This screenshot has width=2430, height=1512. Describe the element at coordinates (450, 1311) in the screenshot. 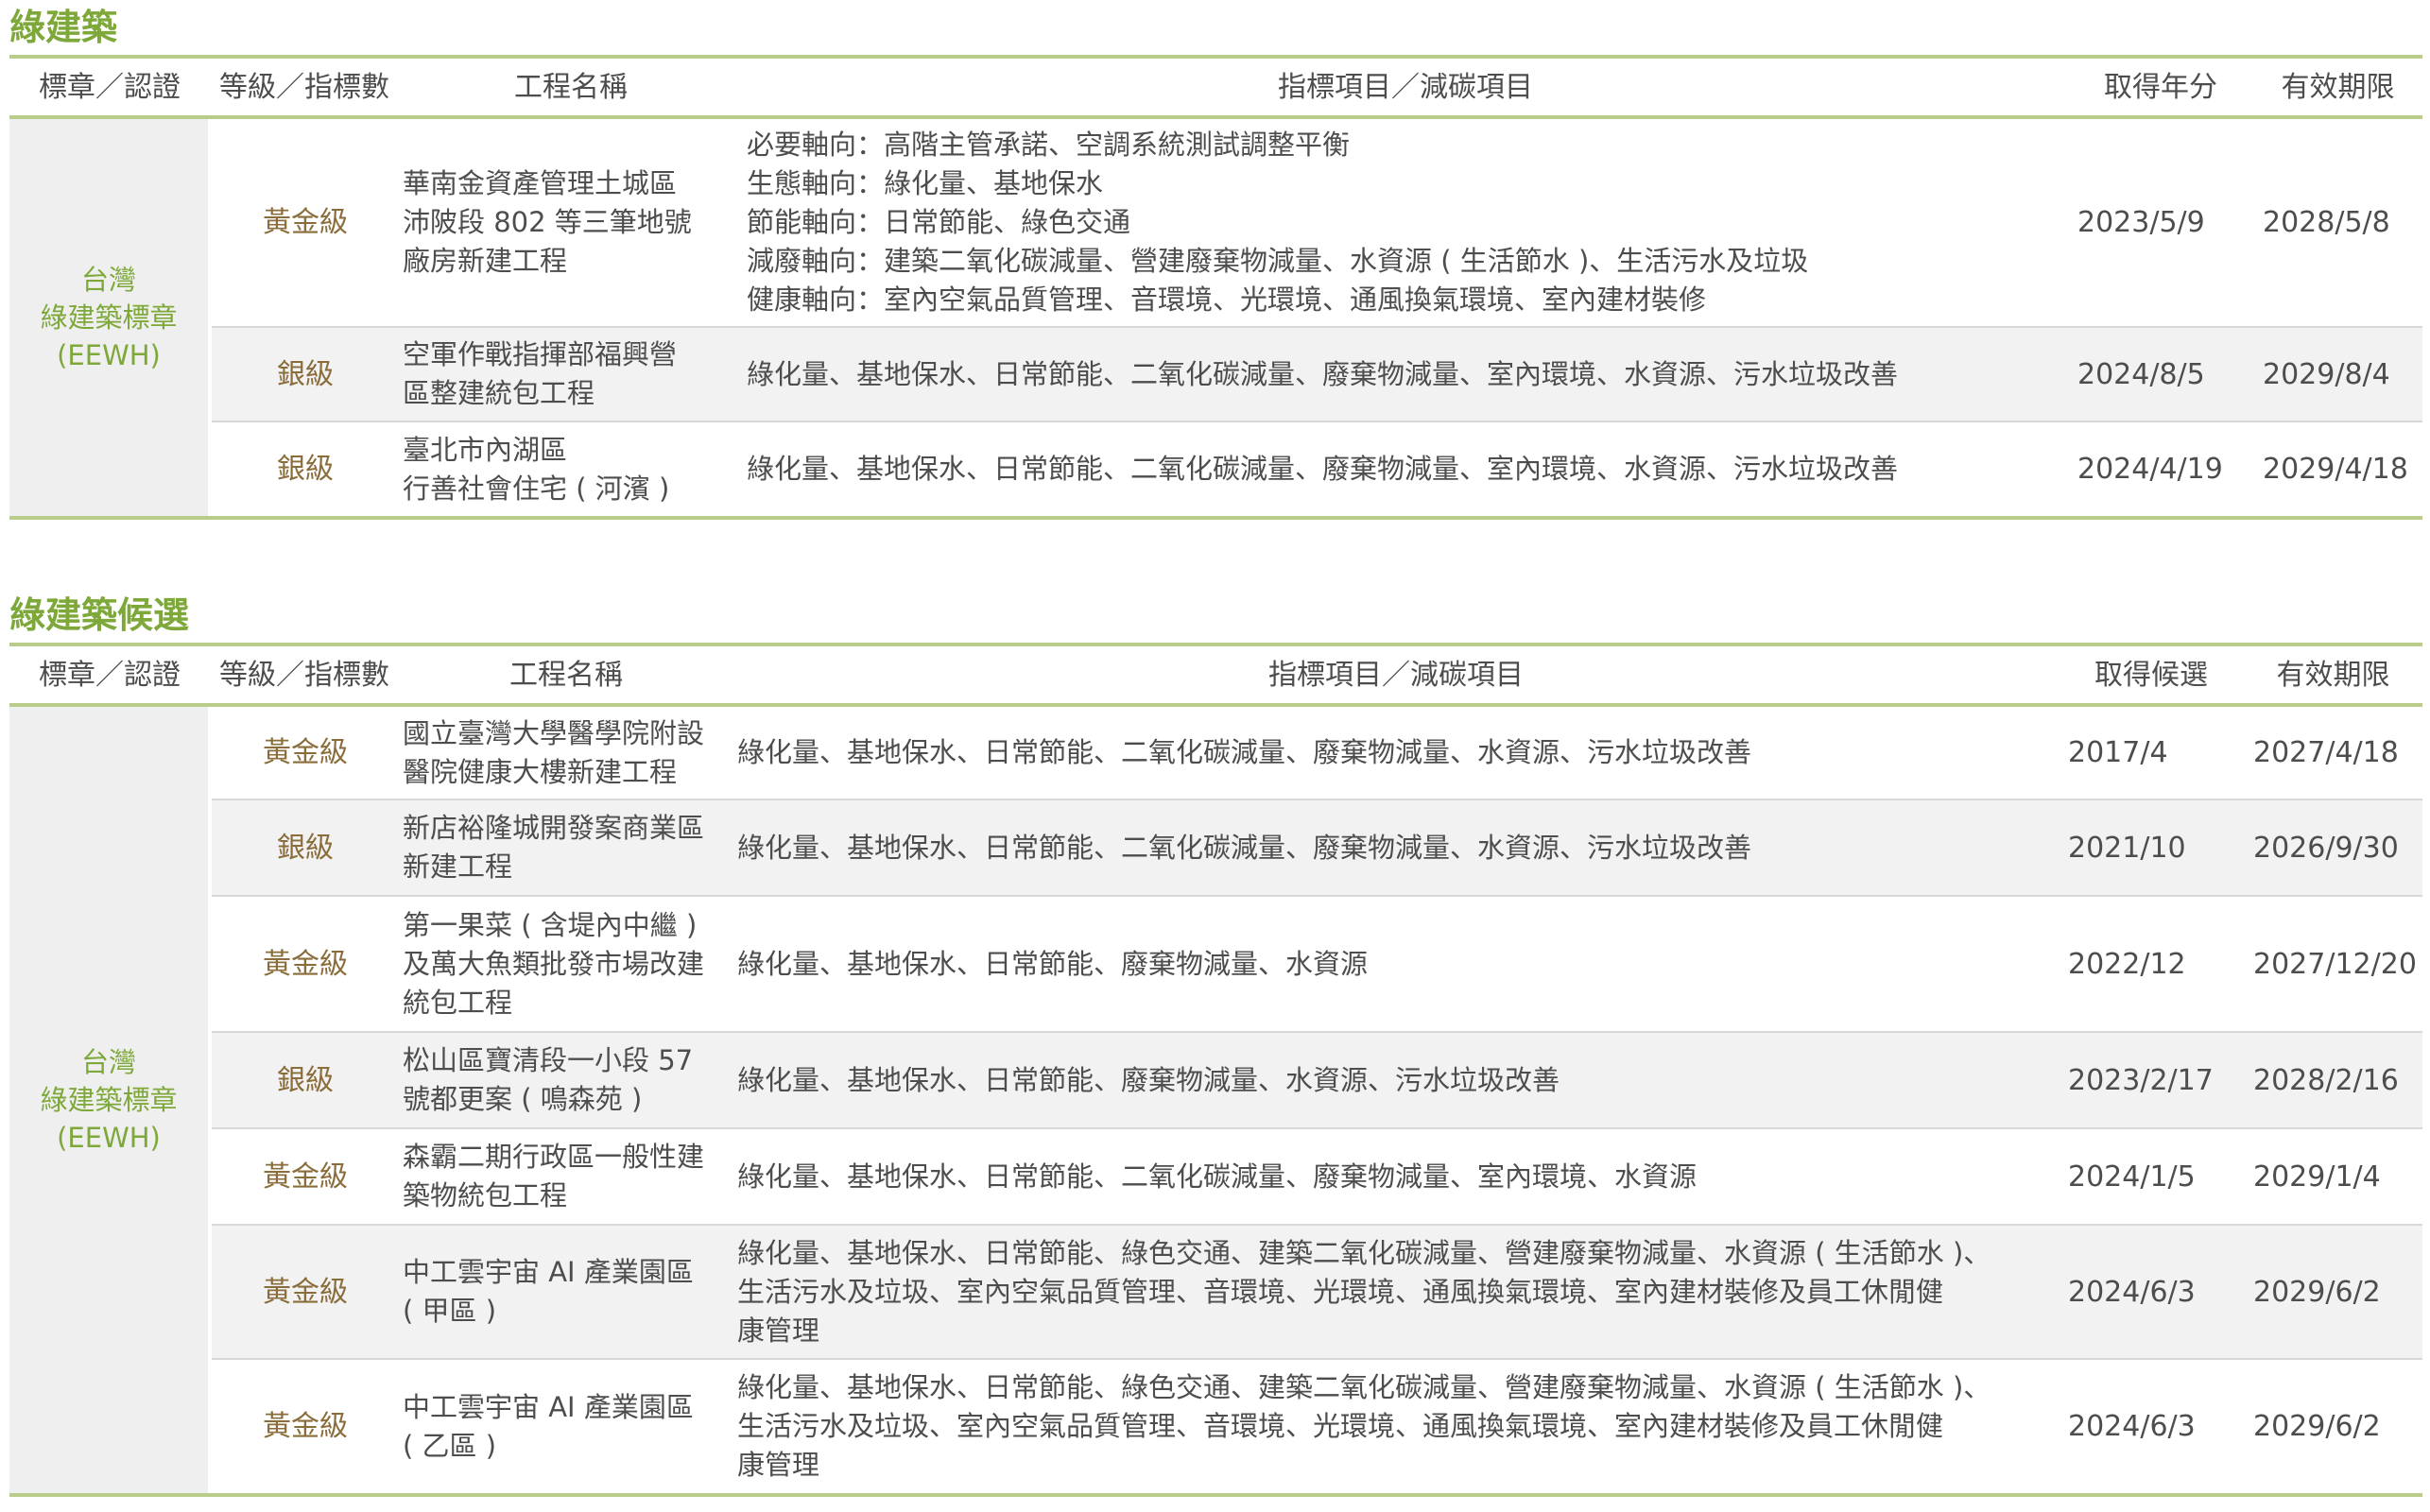

I see `project-name-line: ( 甲區 )` at that location.